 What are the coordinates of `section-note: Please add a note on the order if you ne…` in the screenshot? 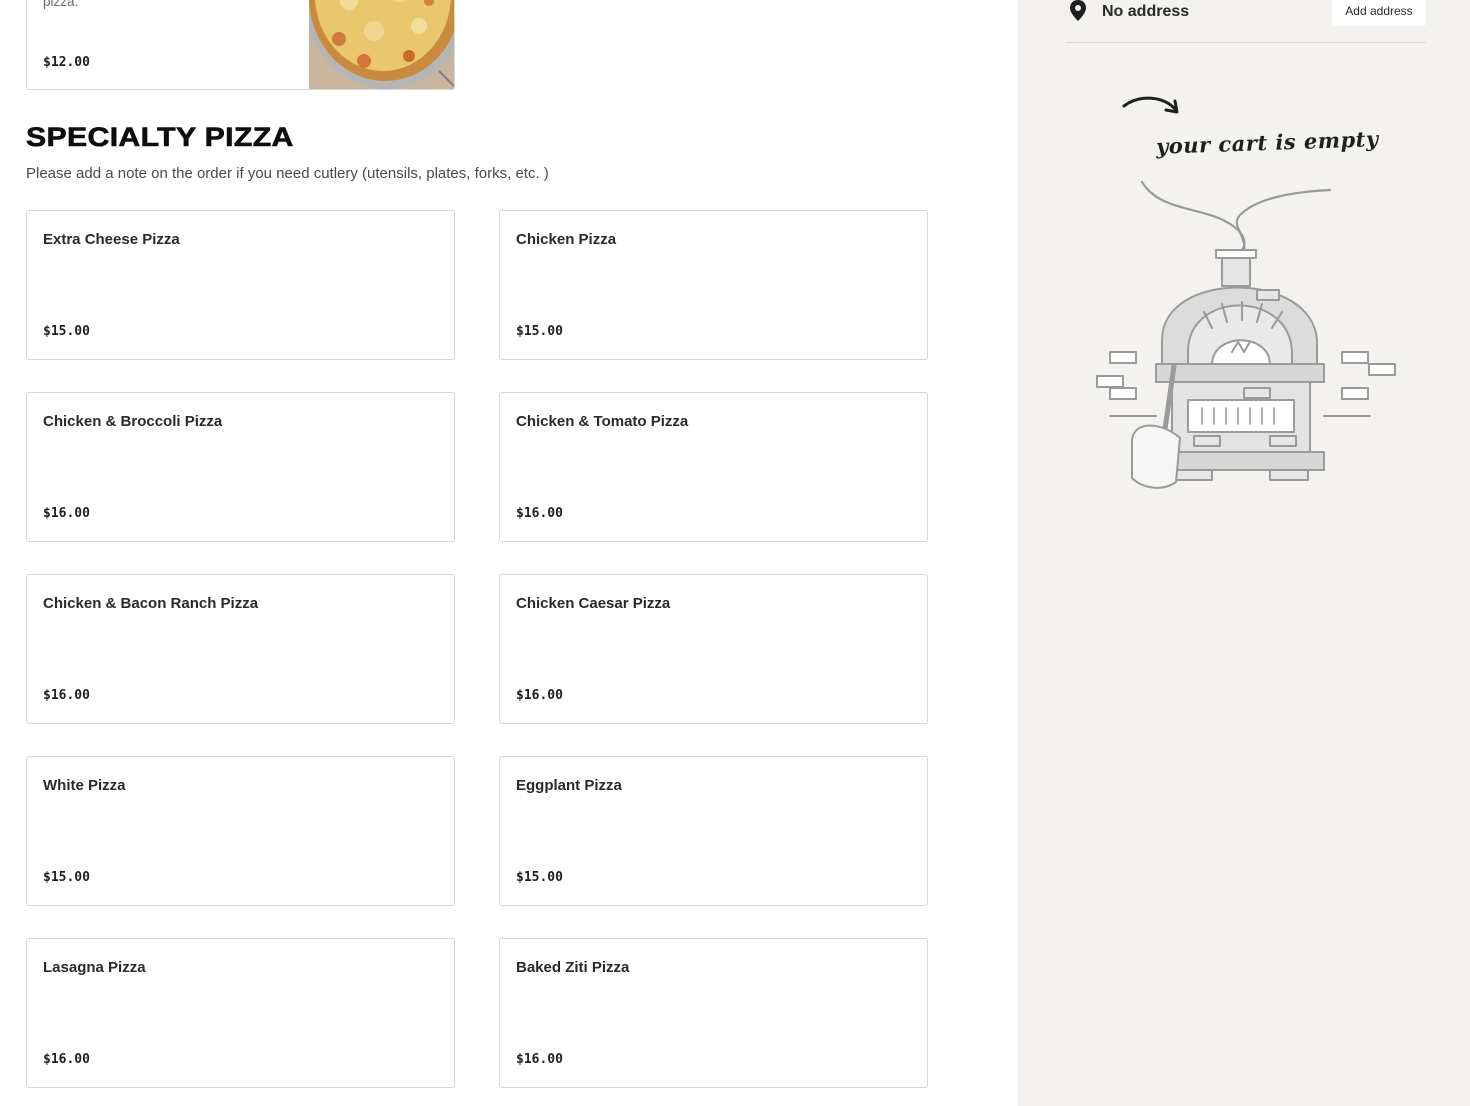 It's located at (287, 173).